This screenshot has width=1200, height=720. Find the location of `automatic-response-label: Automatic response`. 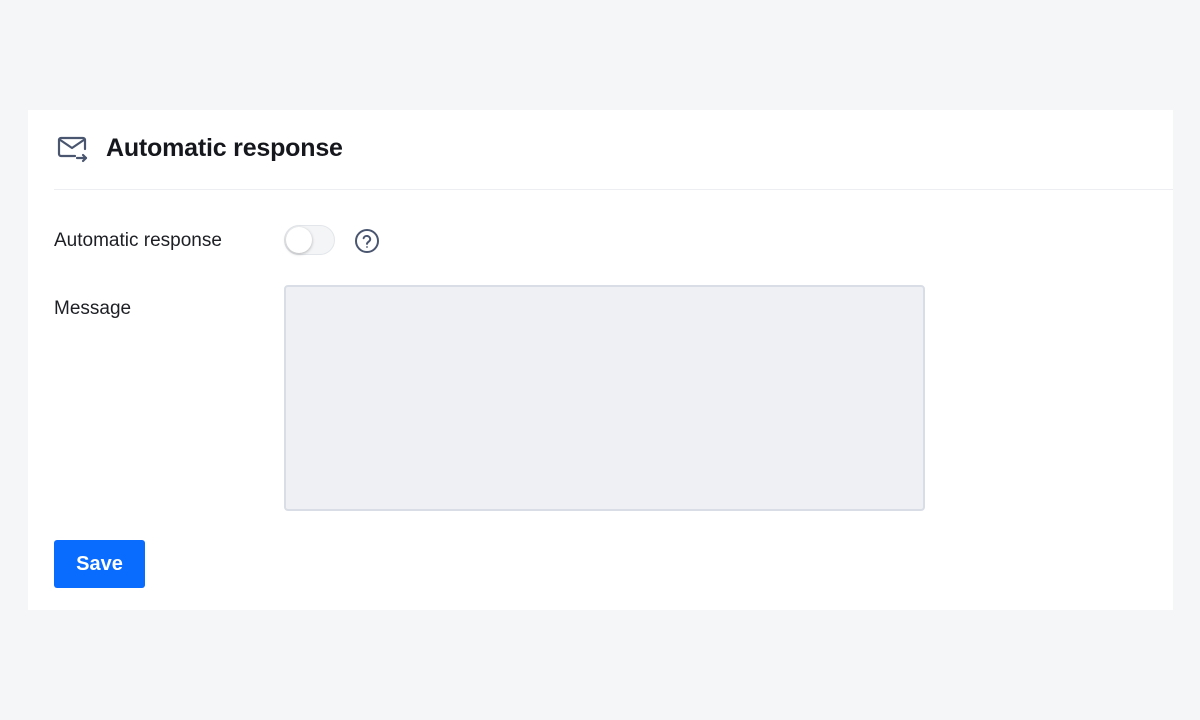

automatic-response-label: Automatic response is located at coordinates (138, 240).